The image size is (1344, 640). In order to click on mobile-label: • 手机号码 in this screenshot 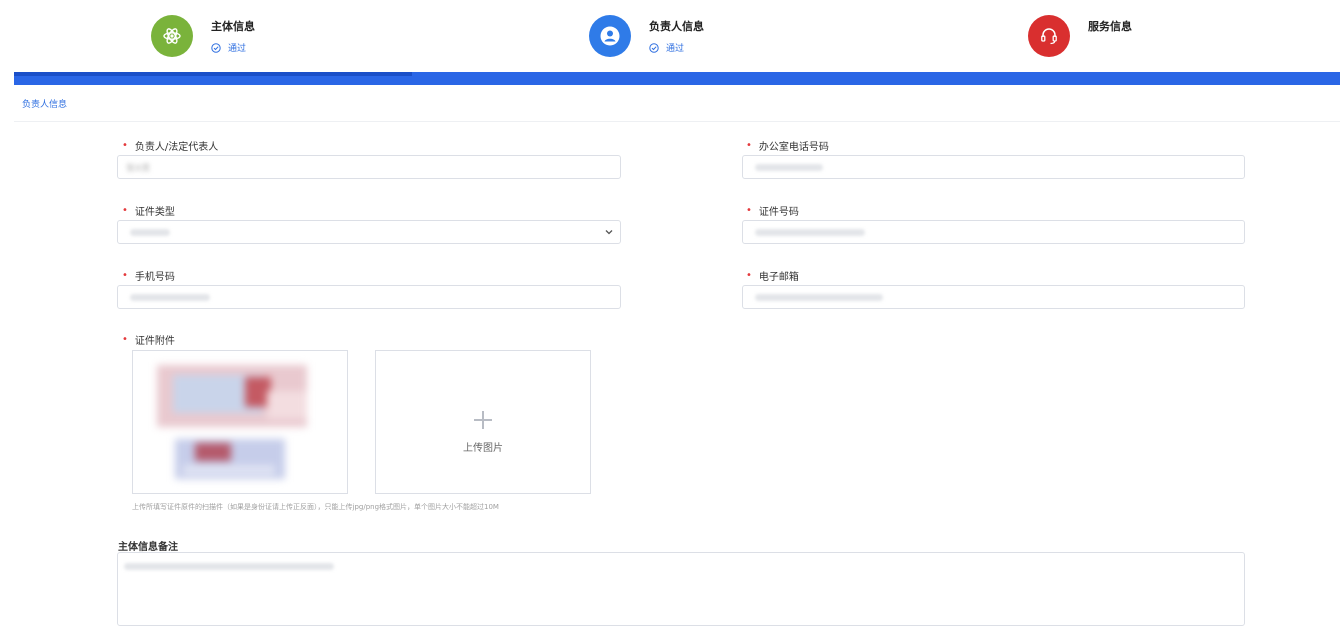, I will do `click(148, 275)`.